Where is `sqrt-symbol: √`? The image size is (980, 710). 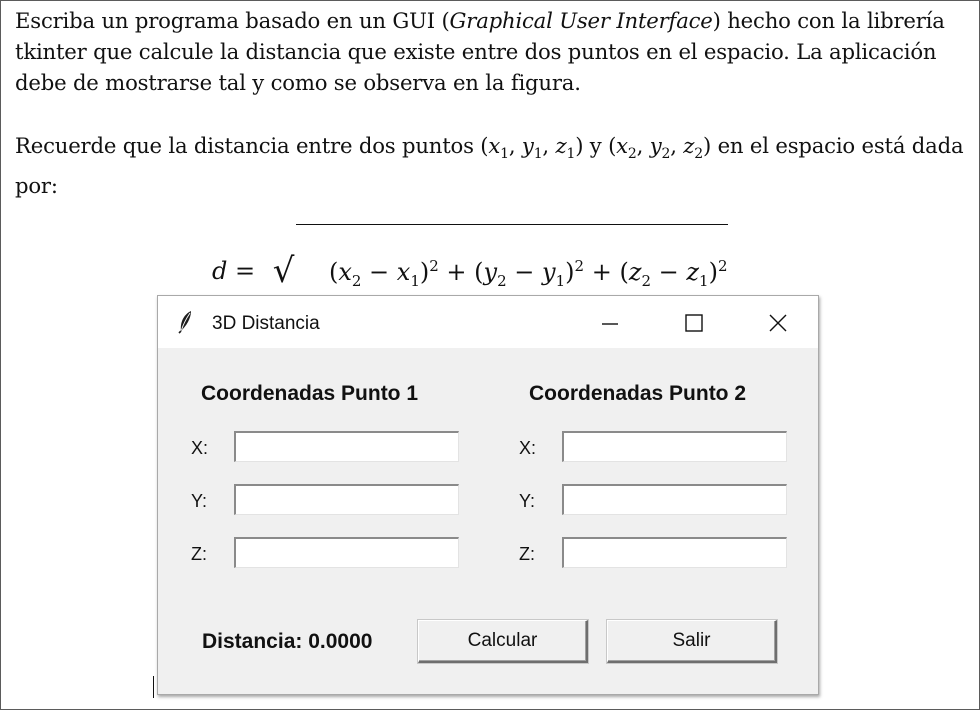
sqrt-symbol: √ is located at coordinates (283, 270).